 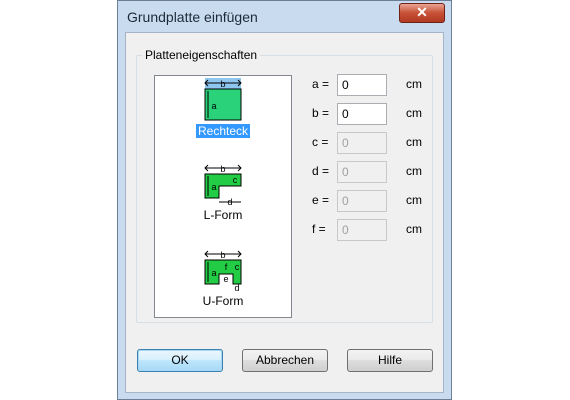 I want to click on shape-item-u-form: b a f c e d U-Form, so click(x=223, y=280).